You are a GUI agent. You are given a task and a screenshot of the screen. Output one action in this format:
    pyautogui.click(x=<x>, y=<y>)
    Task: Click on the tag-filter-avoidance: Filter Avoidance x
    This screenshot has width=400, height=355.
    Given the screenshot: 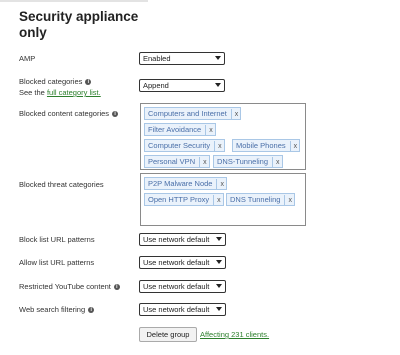 What is the action you would take?
    pyautogui.click(x=180, y=129)
    